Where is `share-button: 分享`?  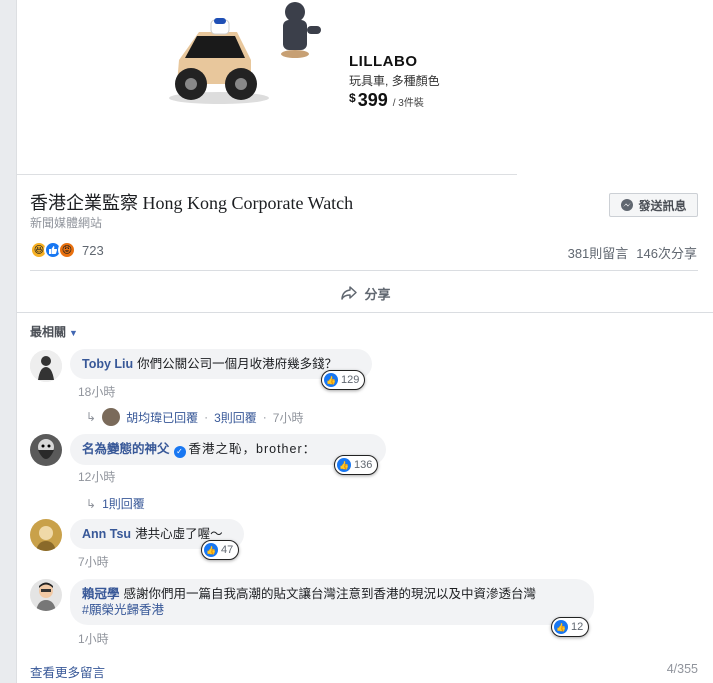 share-button: 分享 is located at coordinates (365, 293).